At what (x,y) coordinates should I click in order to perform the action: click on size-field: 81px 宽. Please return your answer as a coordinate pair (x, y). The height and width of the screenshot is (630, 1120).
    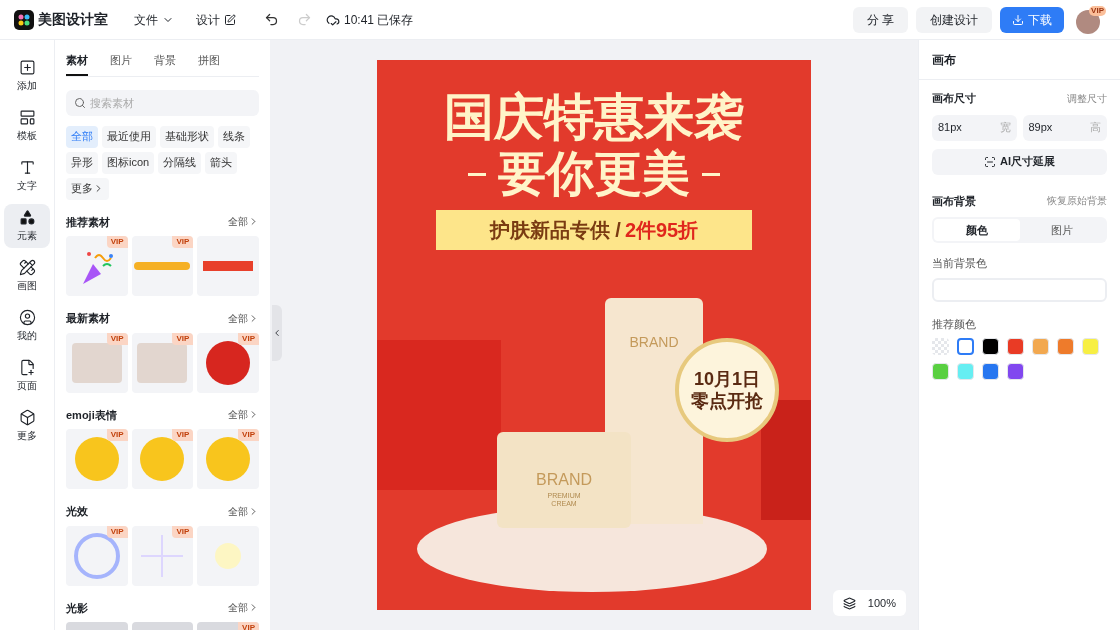
    Looking at the image, I should click on (974, 127).